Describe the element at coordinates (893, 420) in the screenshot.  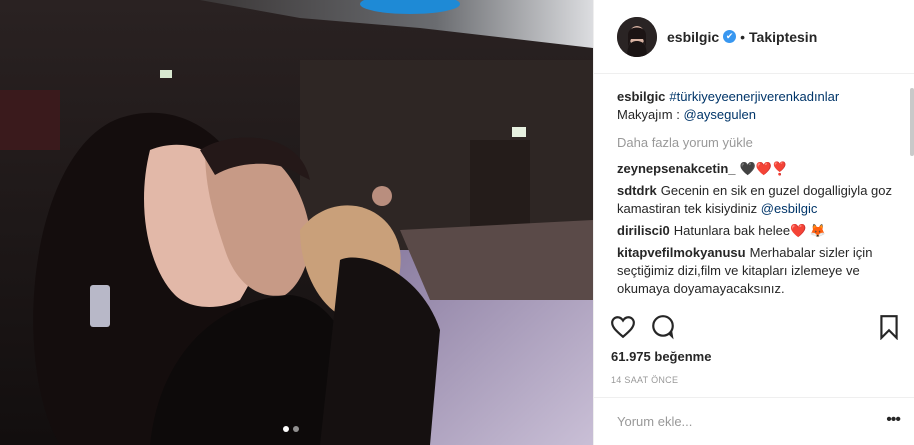
I see `more-options-icon: •••` at that location.